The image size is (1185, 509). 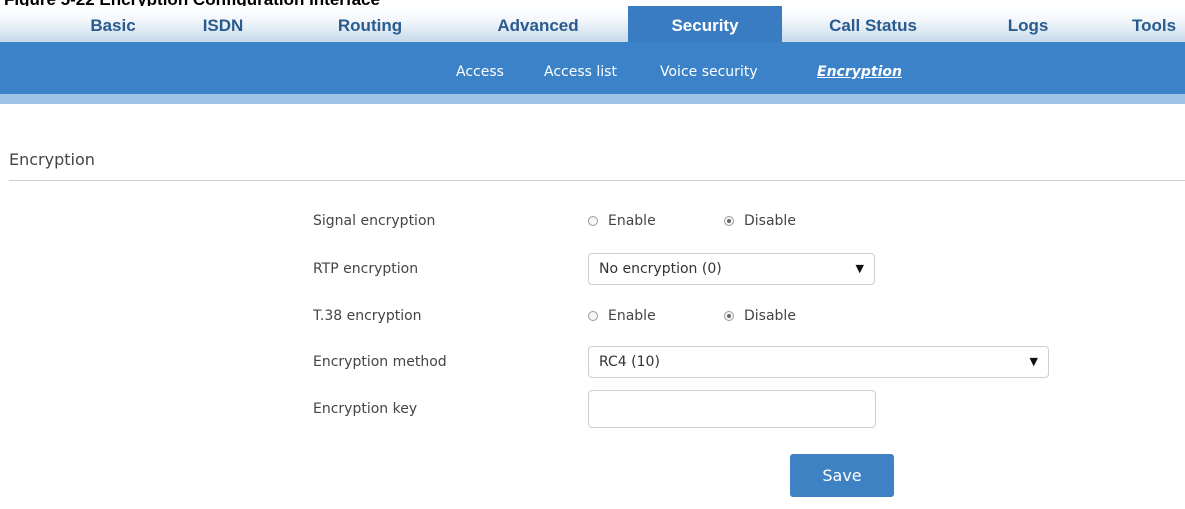 I want to click on nav-tab-call-status: Call Status, so click(x=873, y=24).